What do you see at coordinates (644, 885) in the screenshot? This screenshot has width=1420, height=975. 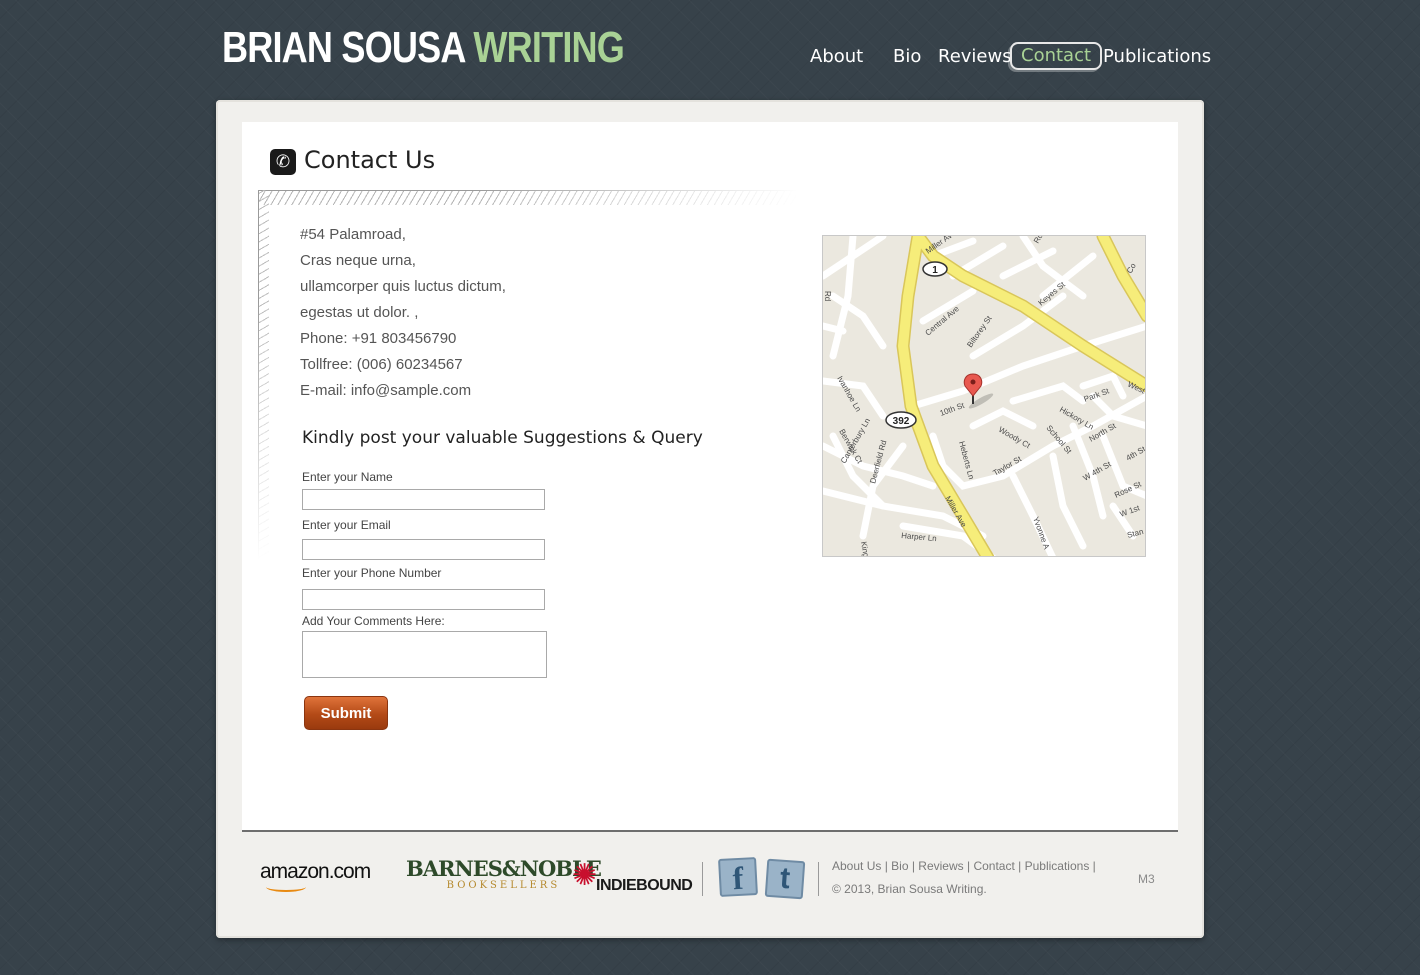 I see `indiebound-text: INDIEBOUND` at bounding box center [644, 885].